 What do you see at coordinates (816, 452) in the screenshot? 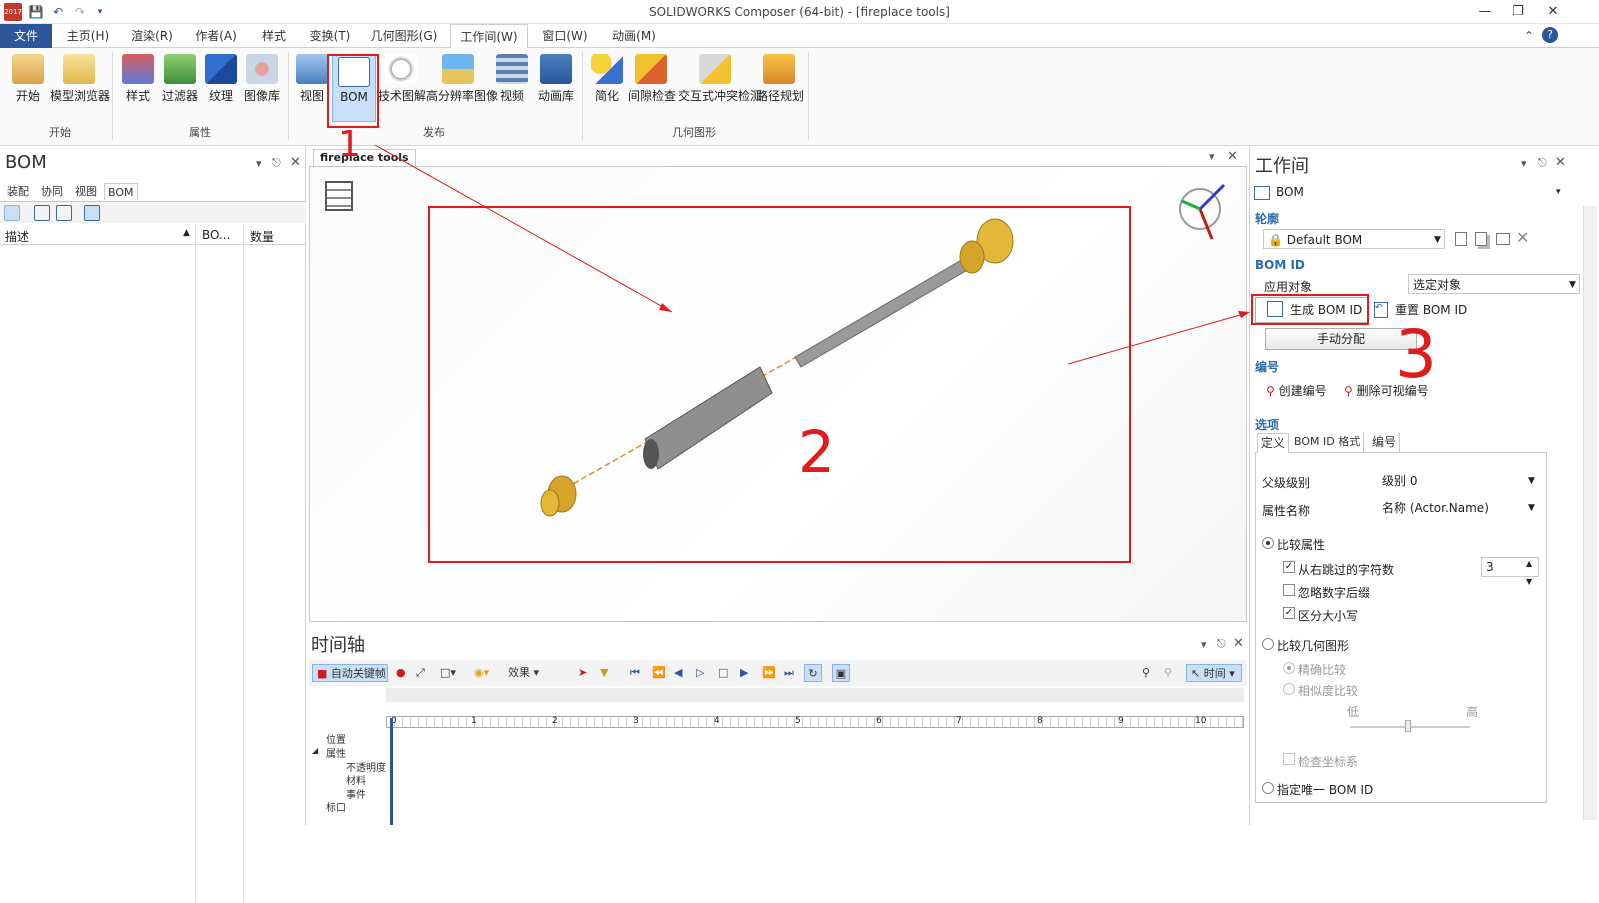
I see `annotation-number-2: 2` at bounding box center [816, 452].